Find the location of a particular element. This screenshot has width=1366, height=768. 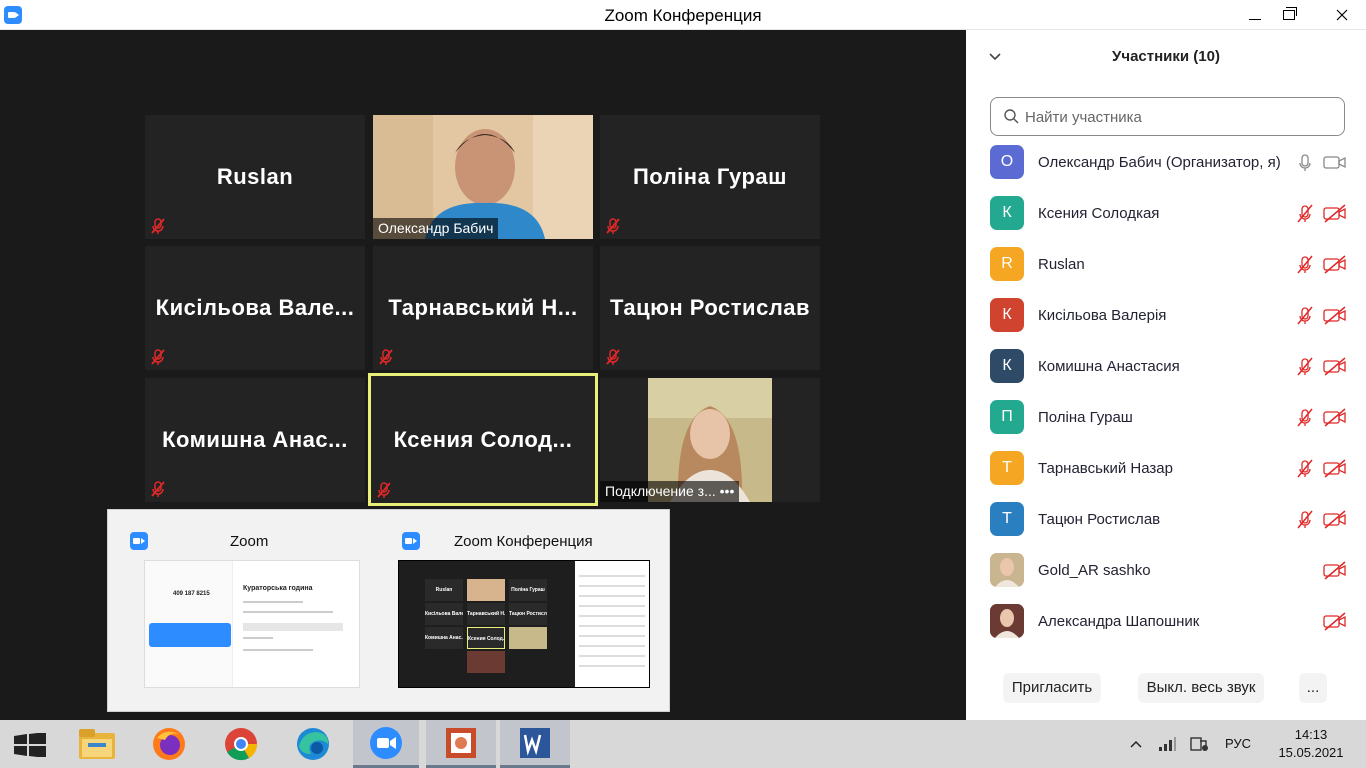

folder-icon is located at coordinates (97, 744).